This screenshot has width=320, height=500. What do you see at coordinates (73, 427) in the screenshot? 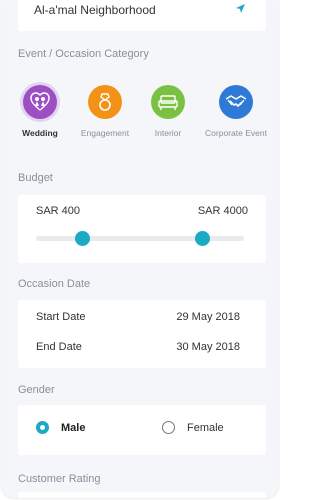
I see `male-radio-label: Male` at bounding box center [73, 427].